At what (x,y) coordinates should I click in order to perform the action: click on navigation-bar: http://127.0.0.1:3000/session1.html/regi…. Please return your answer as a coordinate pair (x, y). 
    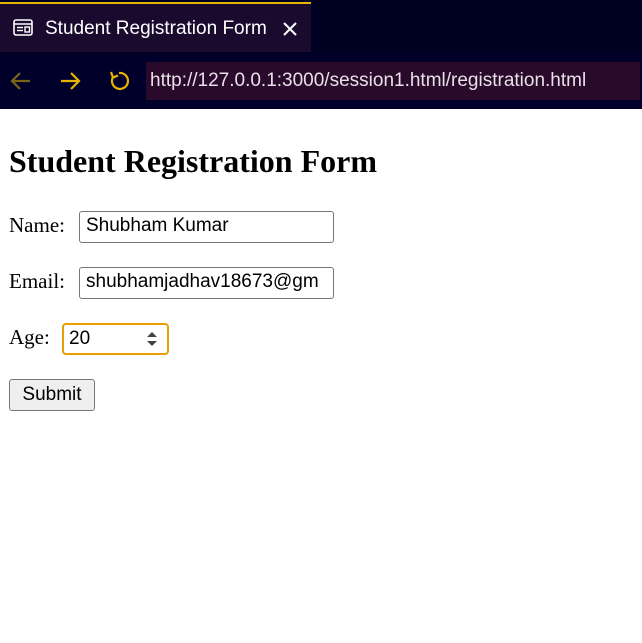
    Looking at the image, I should click on (321, 81).